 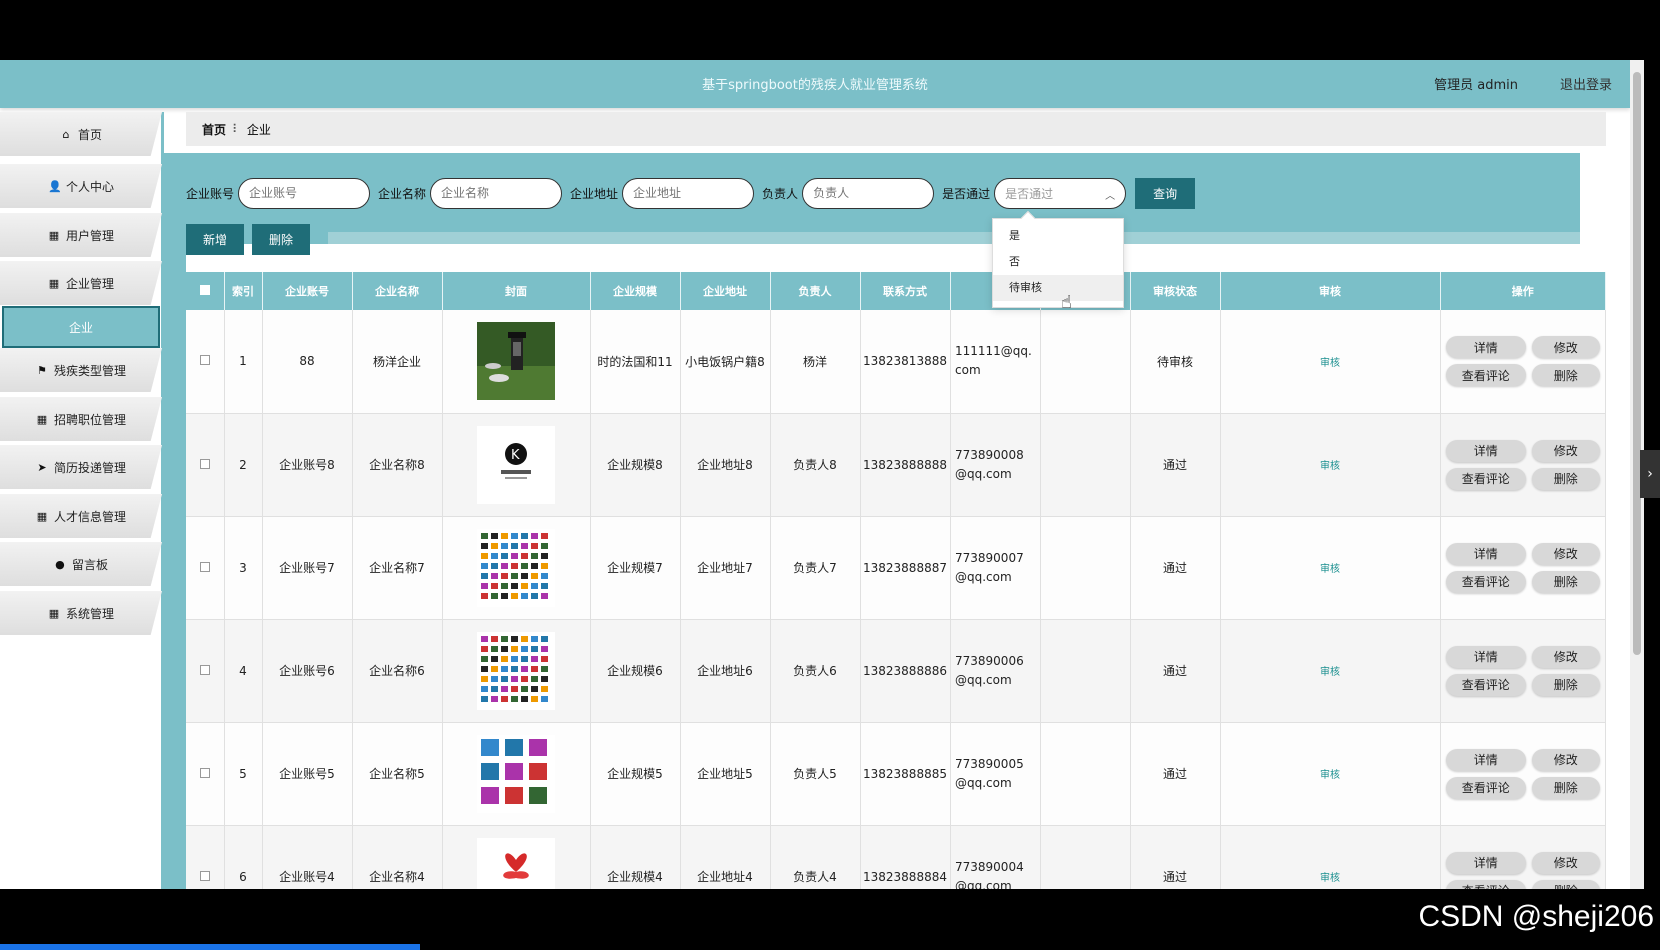 I want to click on sidebar-item: ▦ 系统管理, so click(x=81, y=613).